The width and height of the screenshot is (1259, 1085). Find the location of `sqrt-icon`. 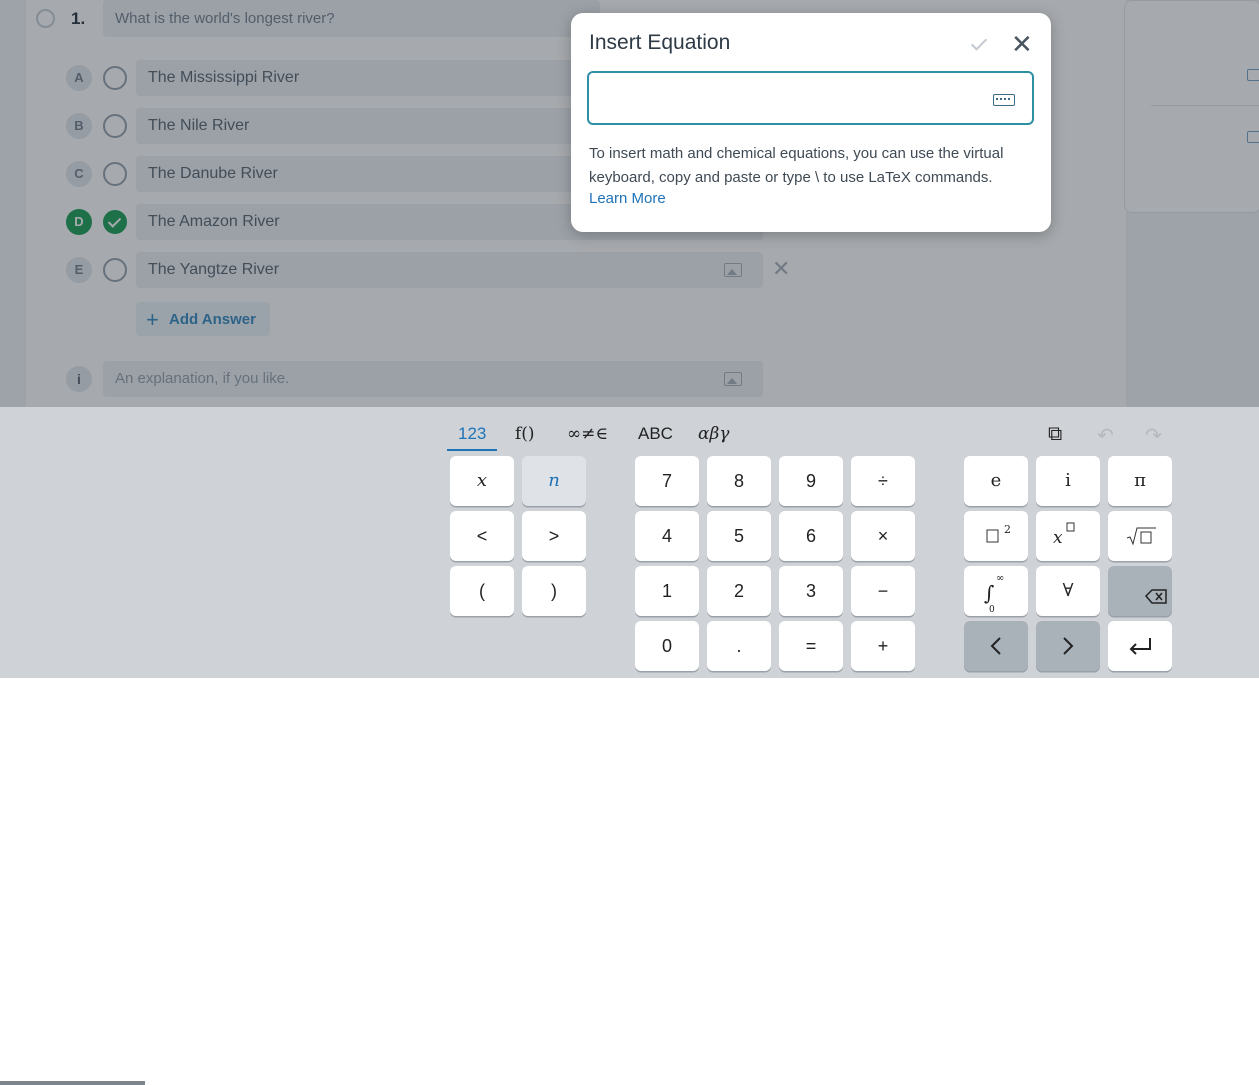

sqrt-icon is located at coordinates (1141, 536).